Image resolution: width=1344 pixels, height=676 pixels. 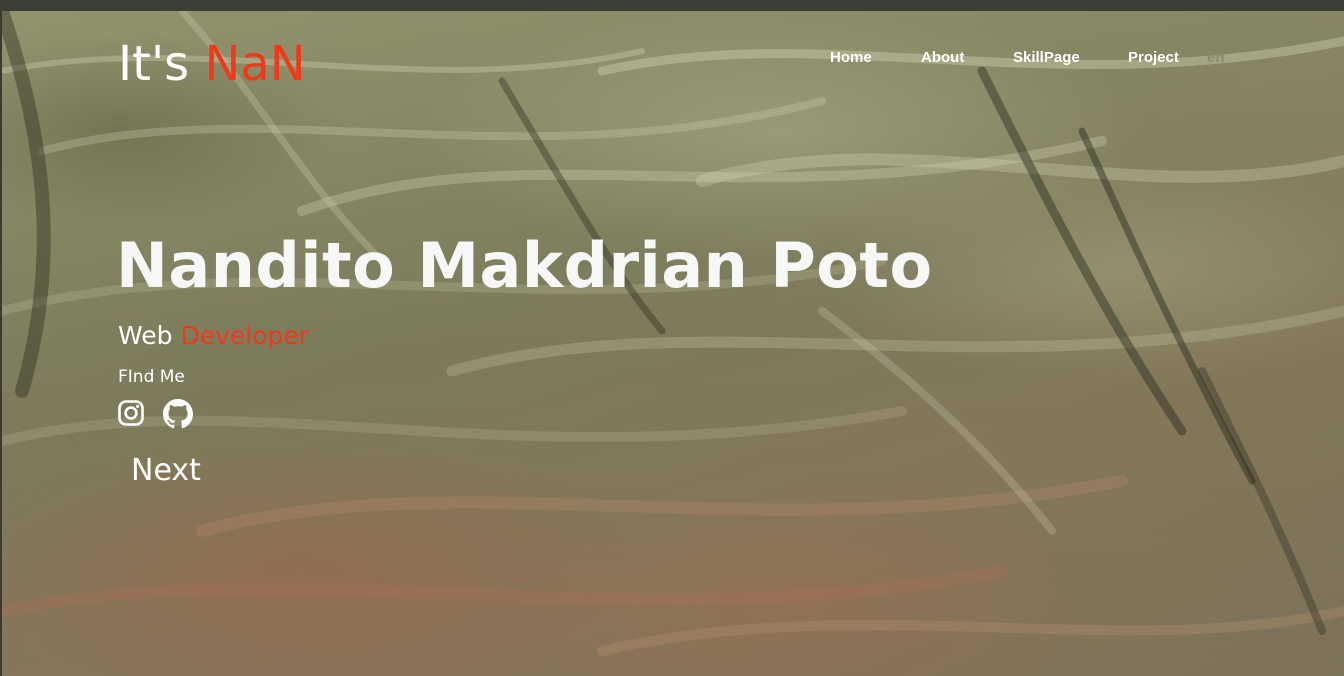 I want to click on hero-role: Web Developer, so click(x=213, y=336).